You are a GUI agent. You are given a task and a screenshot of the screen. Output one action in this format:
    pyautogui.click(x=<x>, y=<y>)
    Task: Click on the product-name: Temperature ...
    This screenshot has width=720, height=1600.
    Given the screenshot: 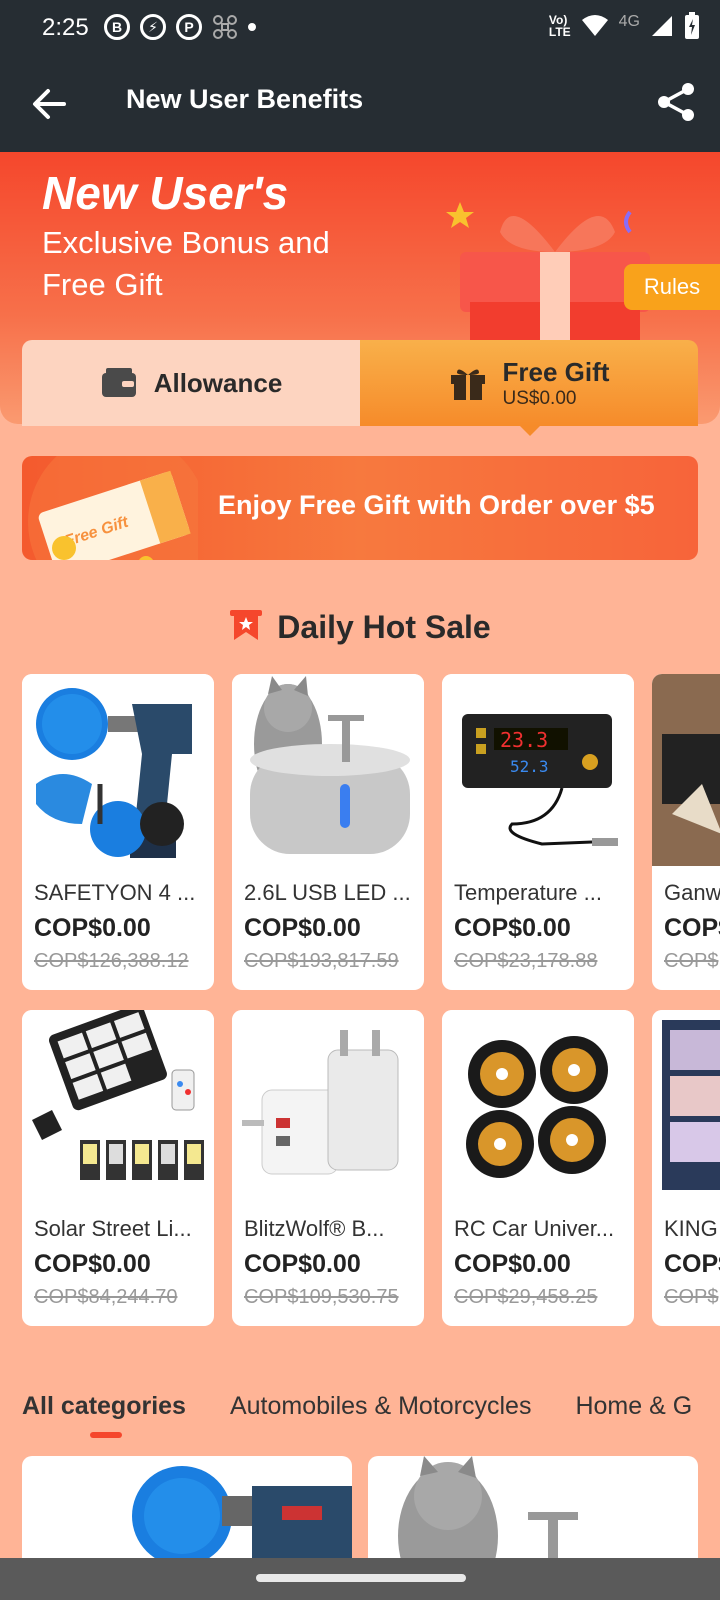 What is the action you would take?
    pyautogui.click(x=528, y=892)
    